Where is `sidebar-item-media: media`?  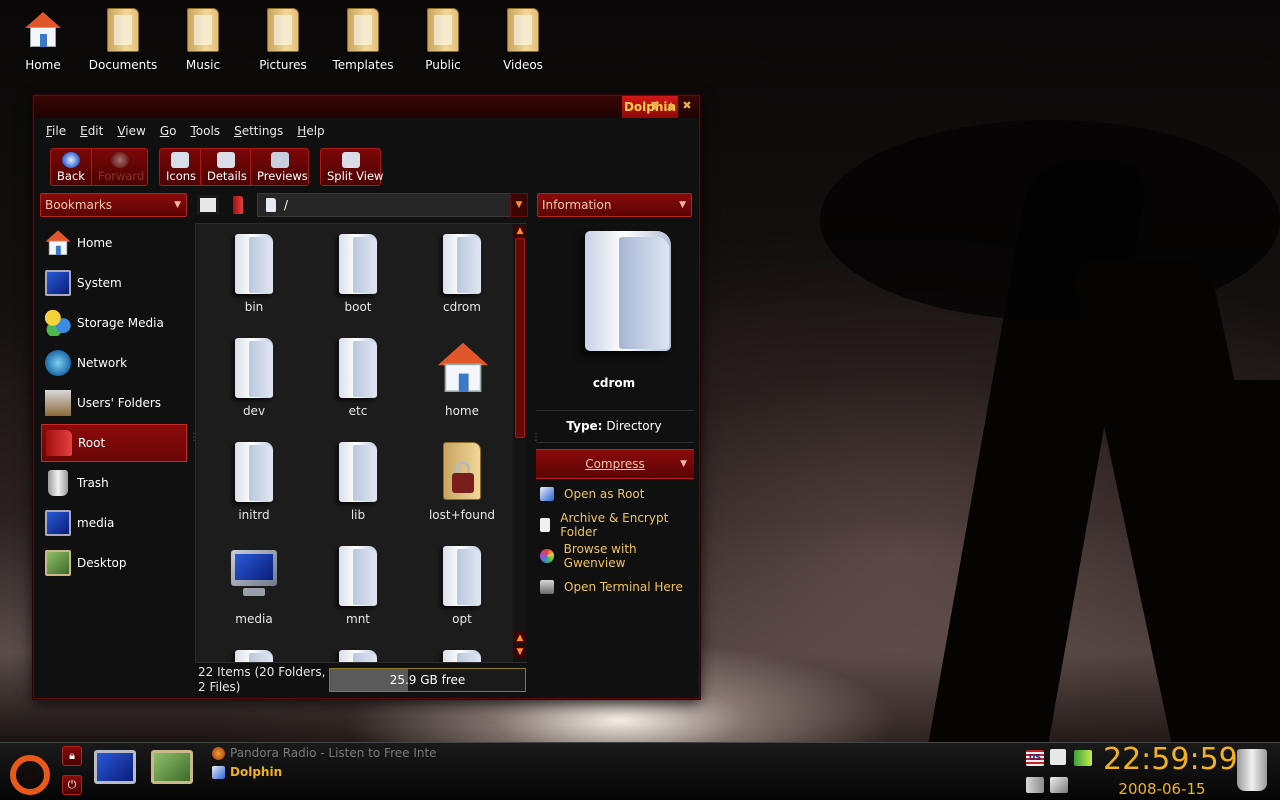
sidebar-item-media: media is located at coordinates (114, 523).